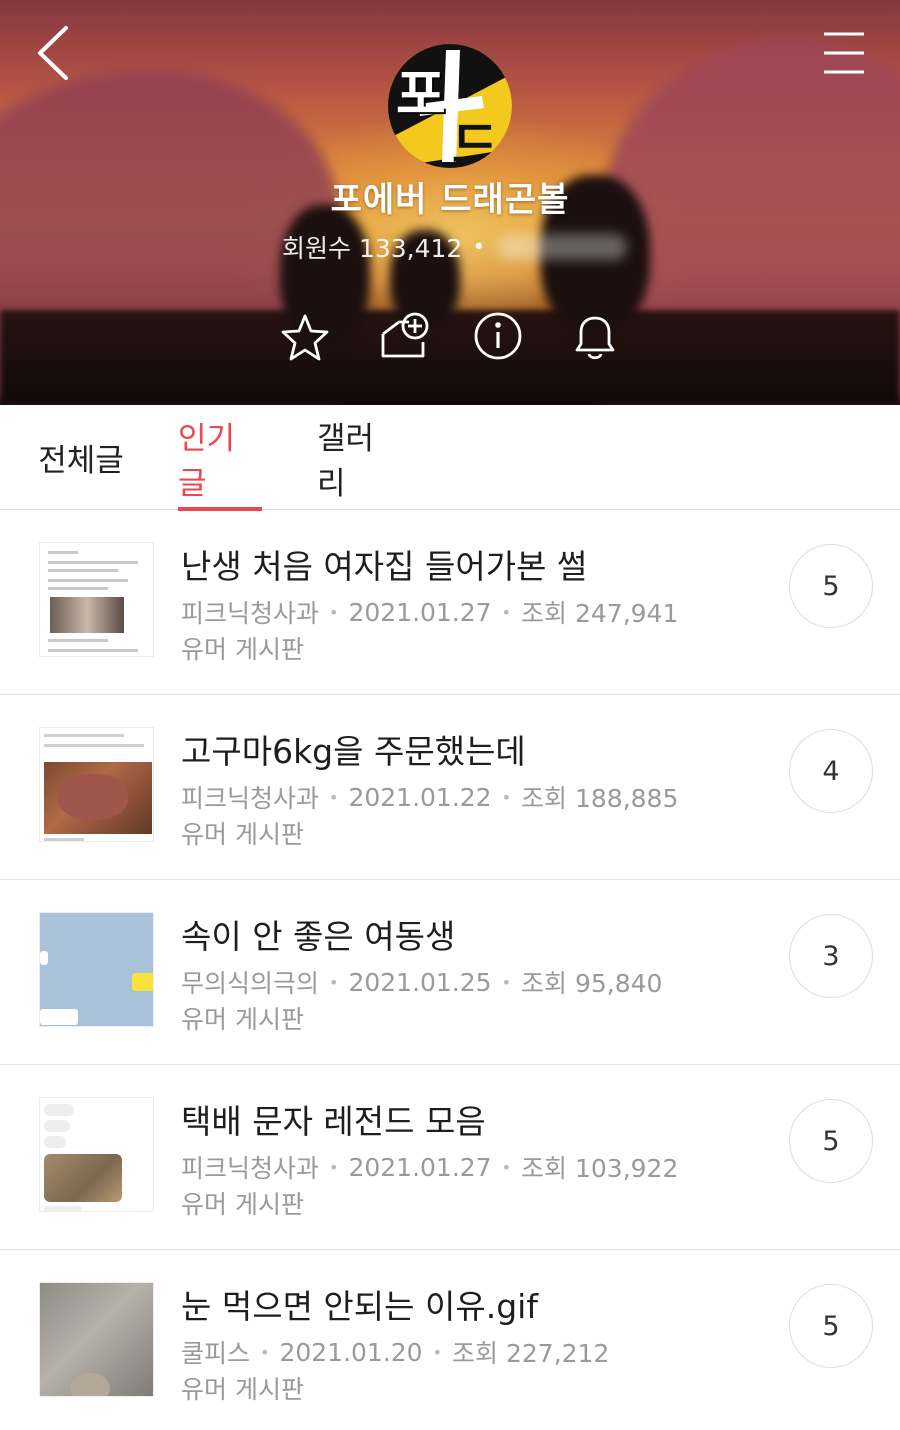 The height and width of the screenshot is (1430, 900). What do you see at coordinates (600, 613) in the screenshot?
I see `post-views: 조회 247,941` at bounding box center [600, 613].